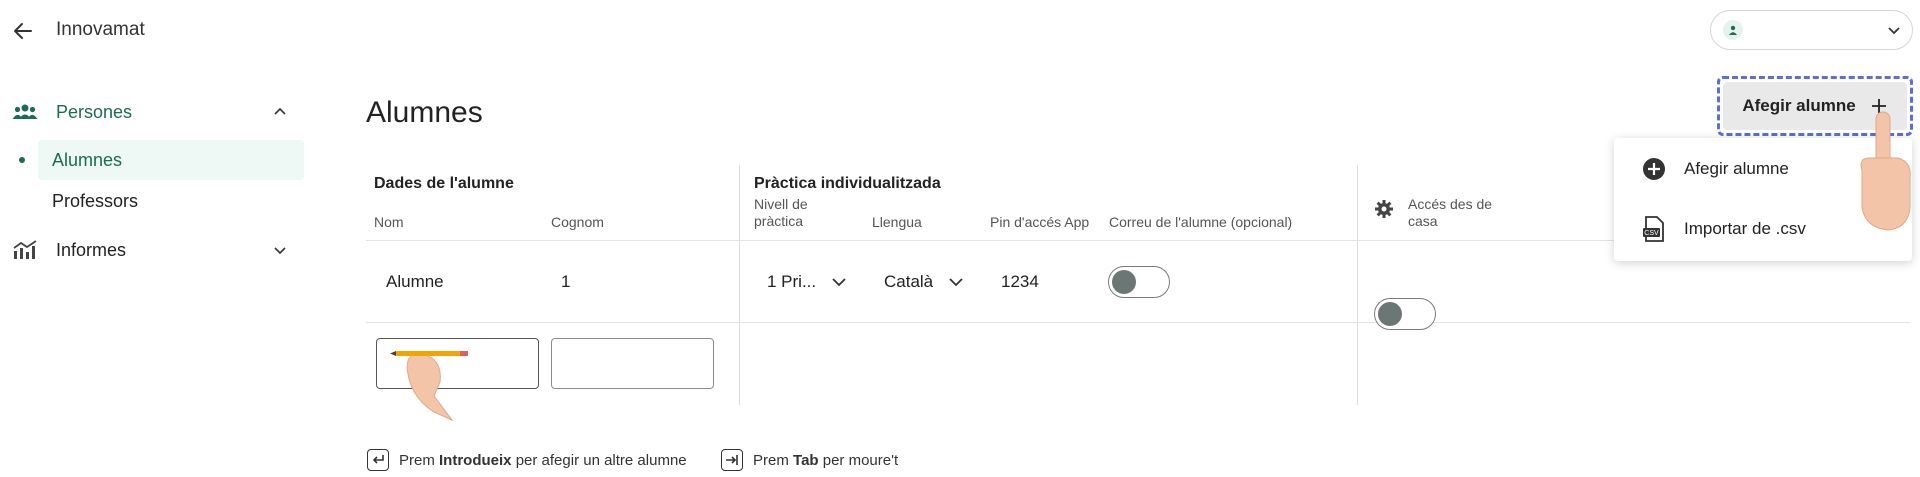  What do you see at coordinates (424, 112) in the screenshot?
I see `page-title: Alumnes` at bounding box center [424, 112].